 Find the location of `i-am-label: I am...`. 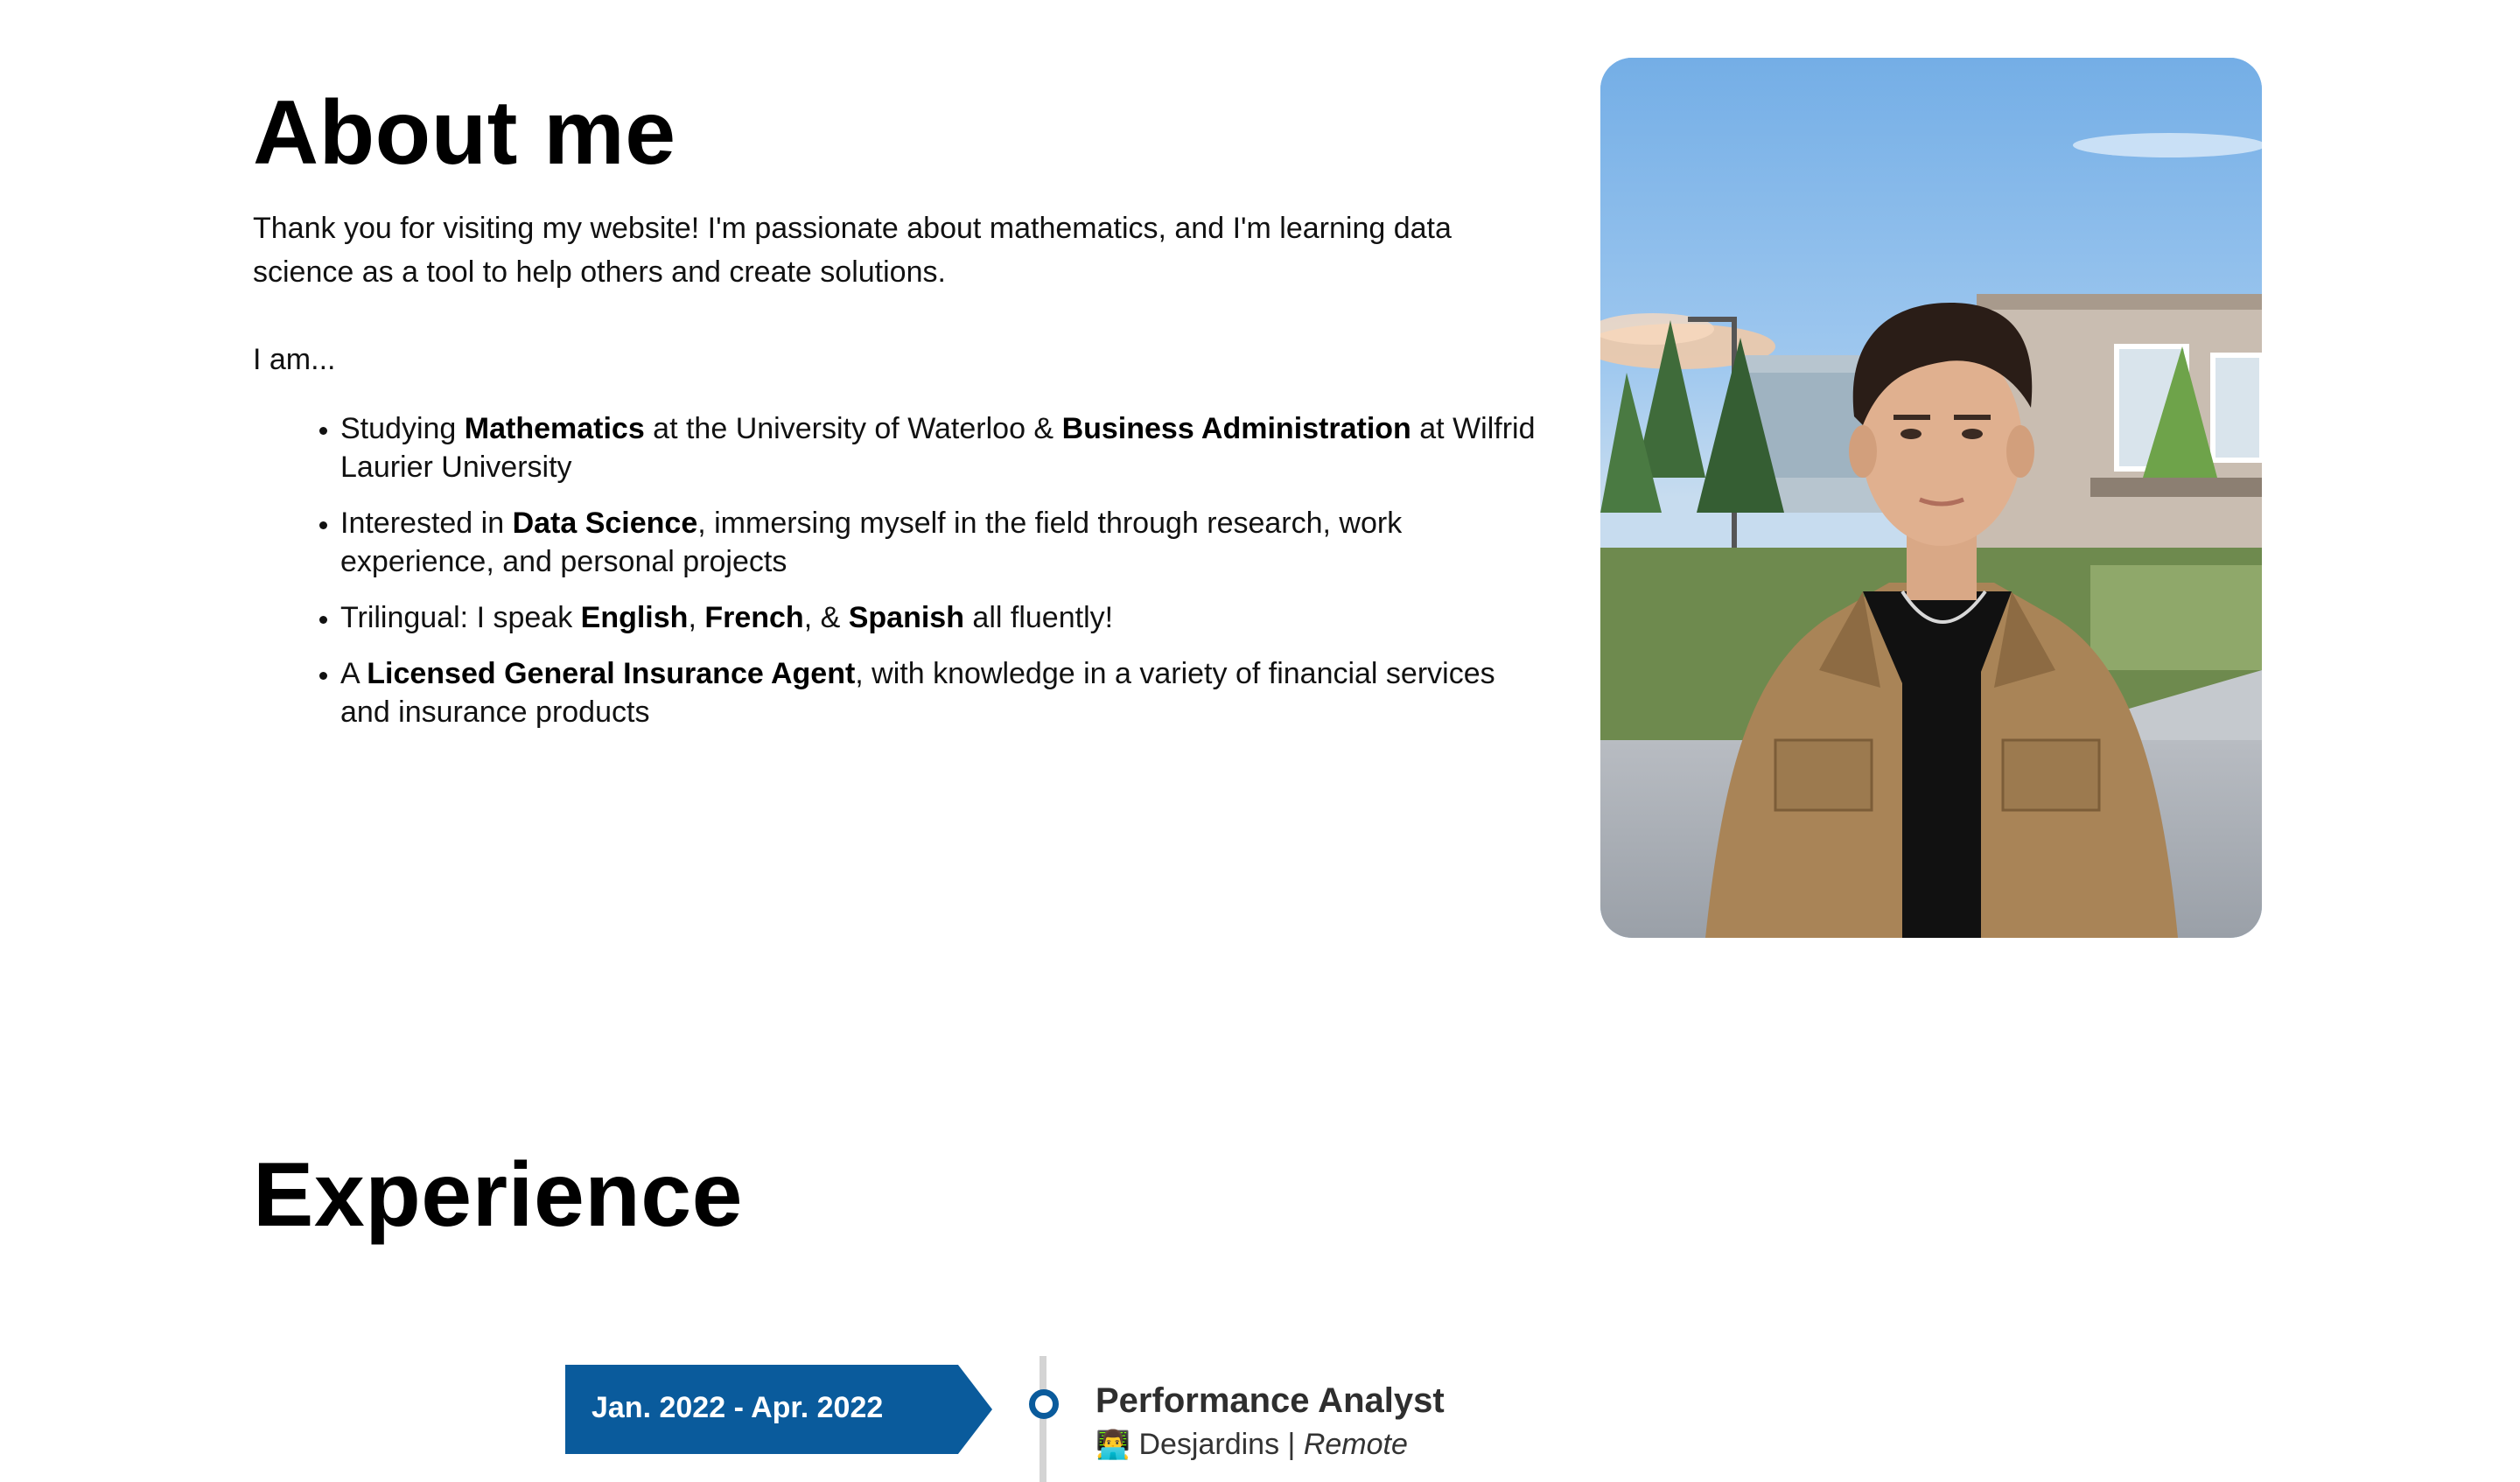

i-am-label: I am... is located at coordinates (294, 359).